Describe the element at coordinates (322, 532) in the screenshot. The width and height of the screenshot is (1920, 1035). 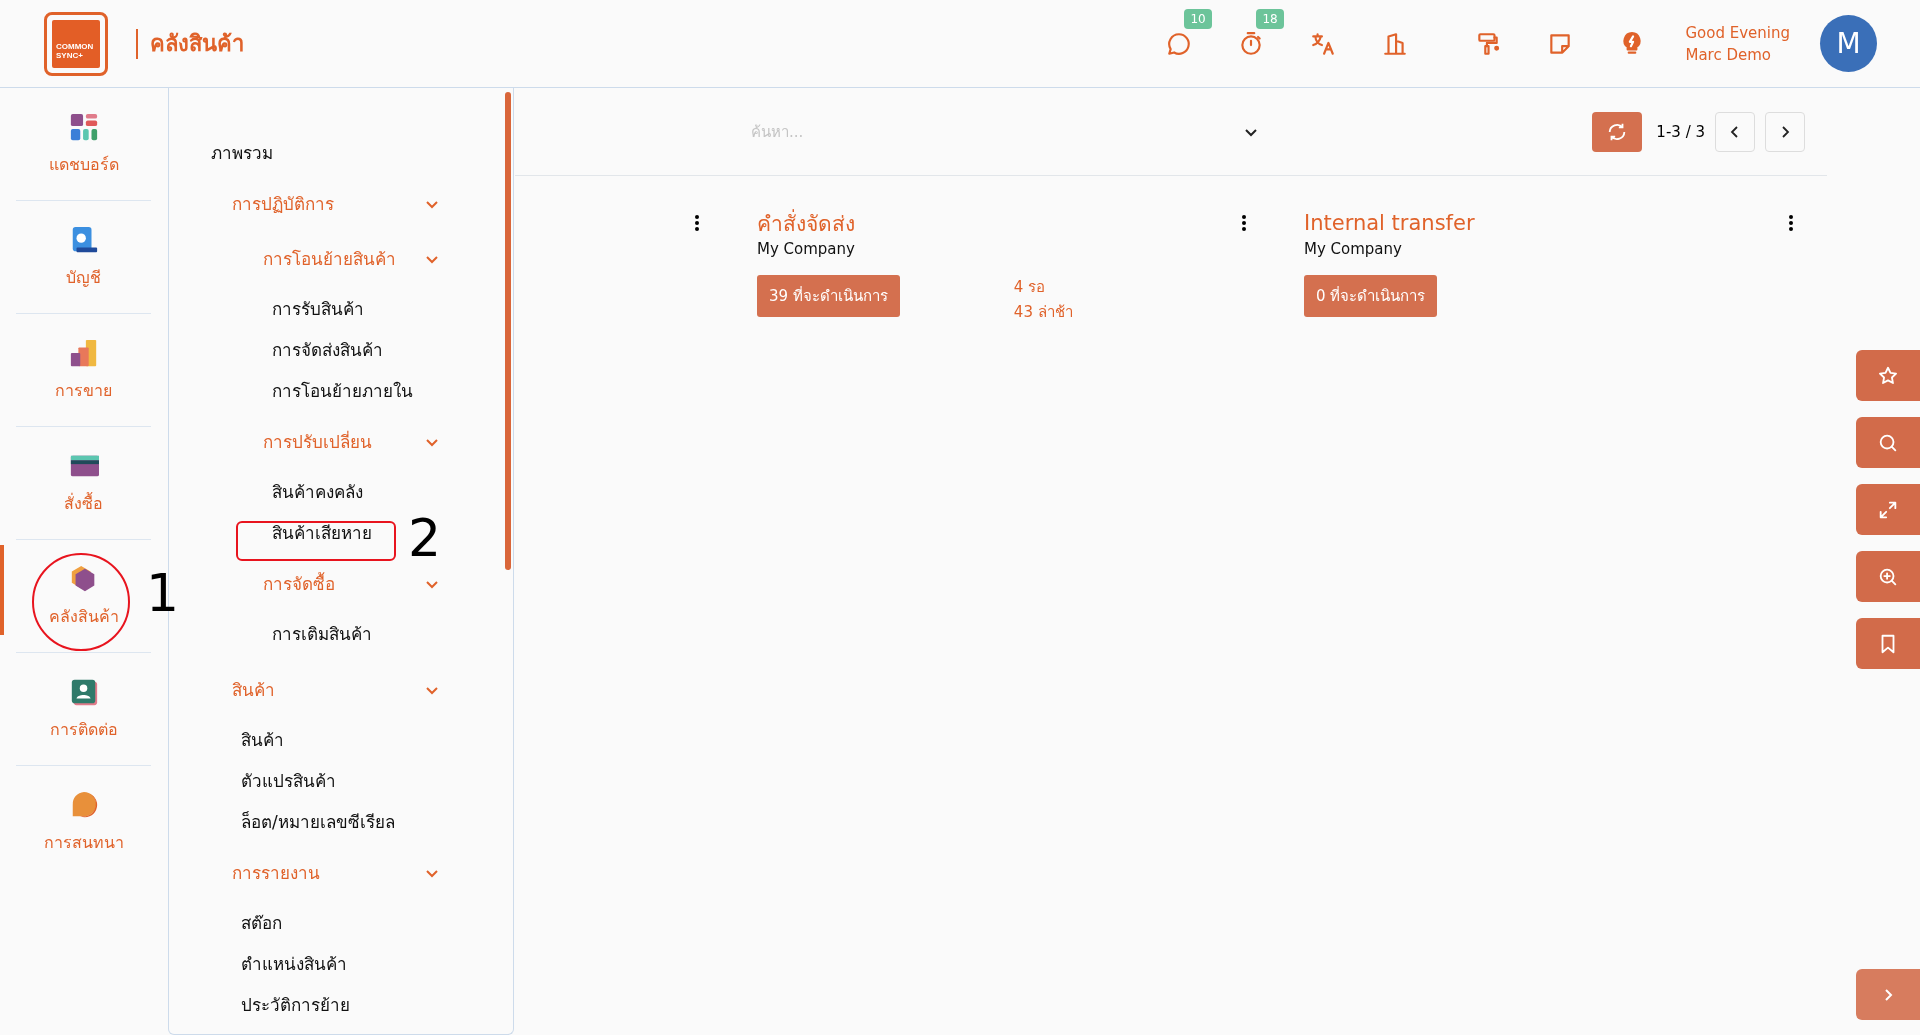
I see `menu-item: สินค้าเสียหาย` at that location.